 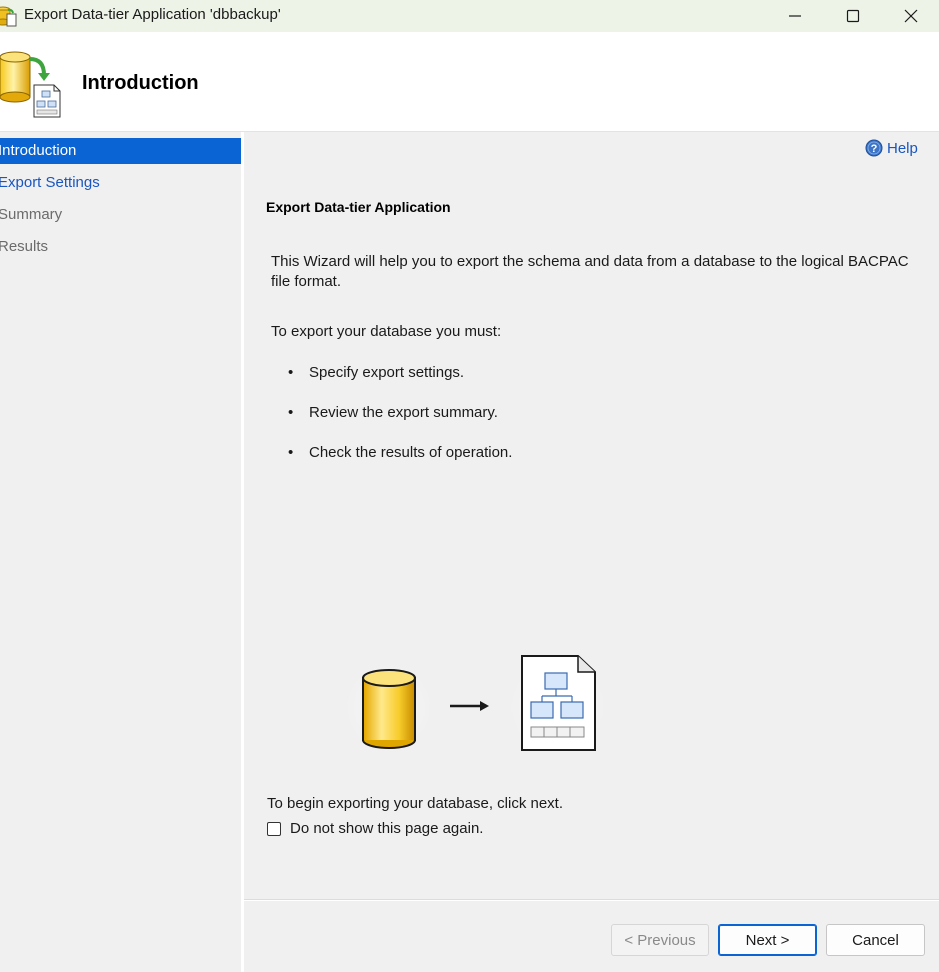 I want to click on next-button: Next >, so click(x=767, y=940).